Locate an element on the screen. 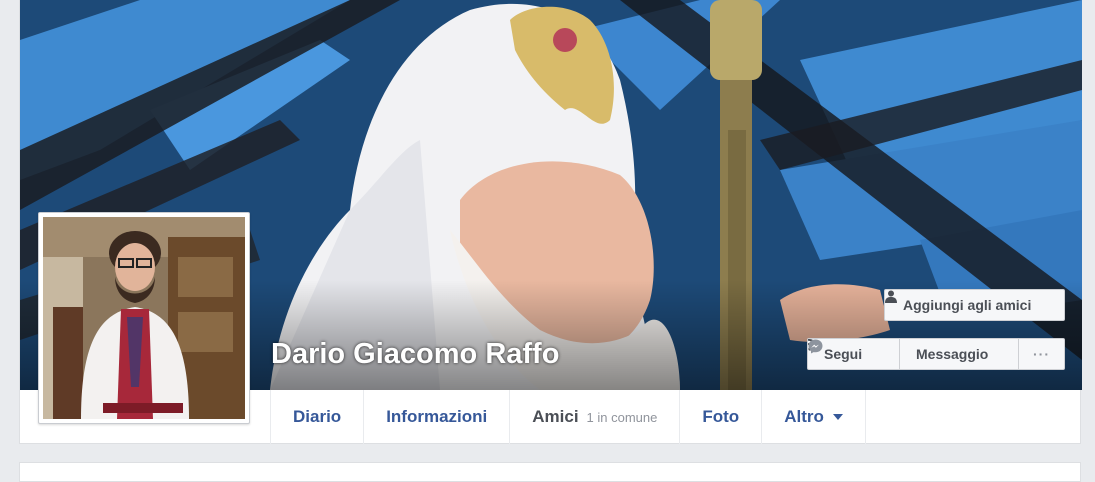  tab-amici-label: Amici is located at coordinates (555, 416).